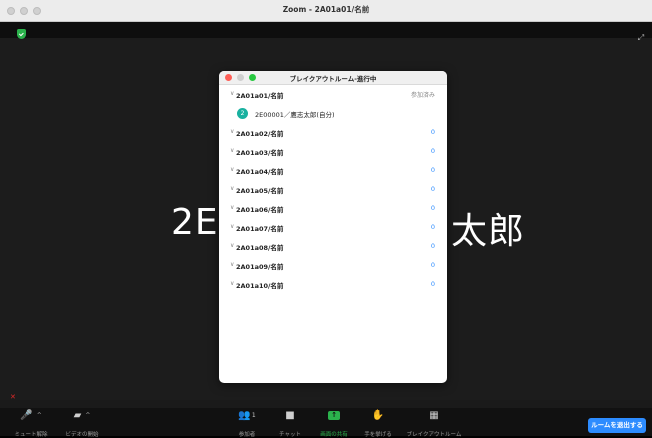  Describe the element at coordinates (247, 423) in the screenshot. I see `participants-button: 👥 1 参加者` at that location.